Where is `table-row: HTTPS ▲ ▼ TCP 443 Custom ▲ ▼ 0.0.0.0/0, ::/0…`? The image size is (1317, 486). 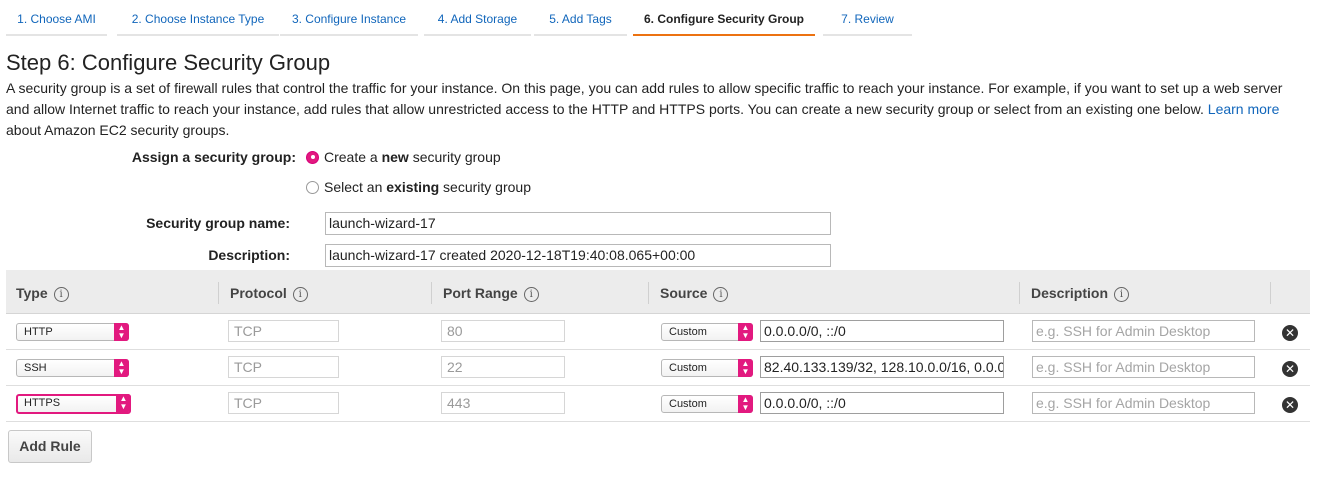
table-row: HTTPS ▲ ▼ TCP 443 Custom ▲ ▼ 0.0.0.0/0, ::/0… is located at coordinates (658, 404).